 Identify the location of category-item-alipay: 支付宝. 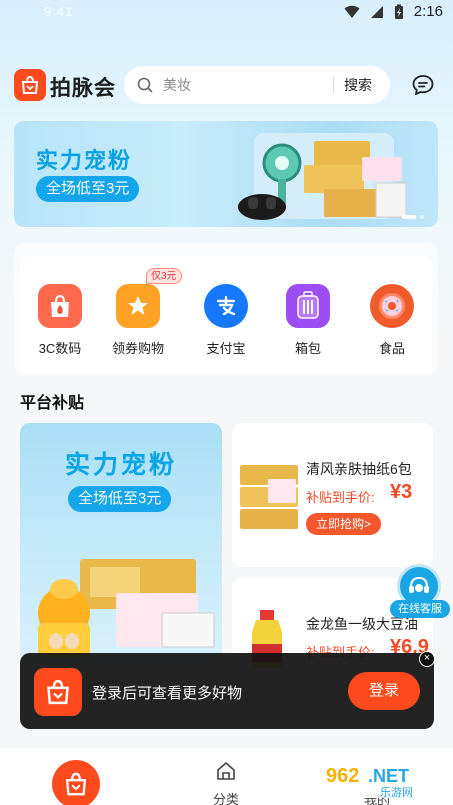
(226, 320).